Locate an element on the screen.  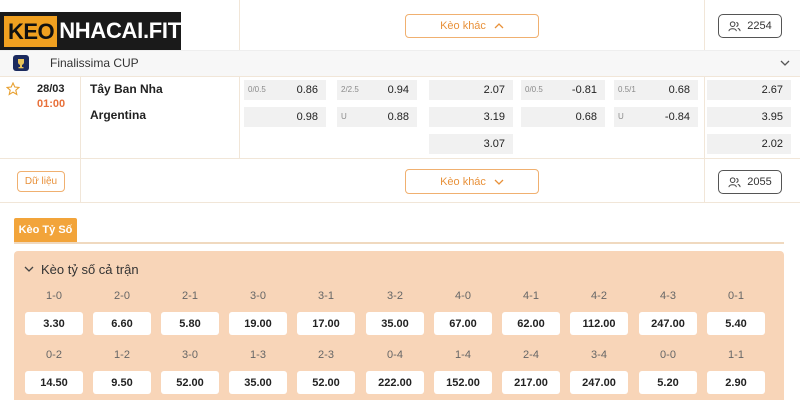
score-odd-button: 5.80 is located at coordinates (190, 323).